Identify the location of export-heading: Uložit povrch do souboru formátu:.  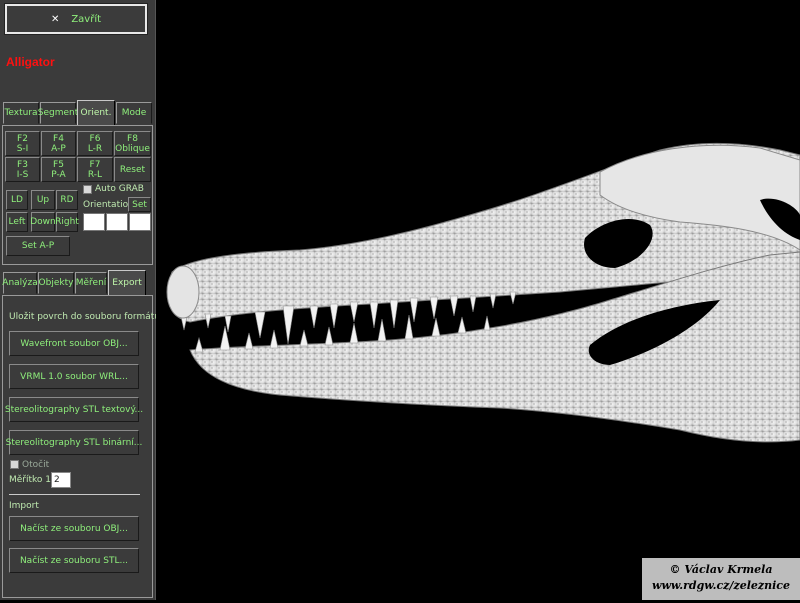
(86, 317).